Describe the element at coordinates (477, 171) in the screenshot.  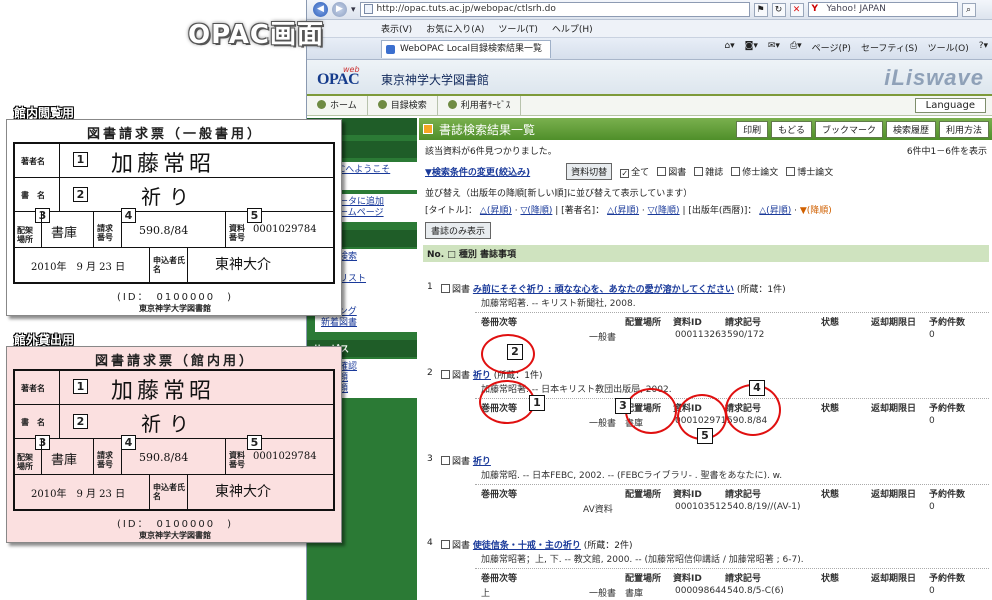
I see `change-condition-link: ▼検索条件の変更(絞込み)` at that location.